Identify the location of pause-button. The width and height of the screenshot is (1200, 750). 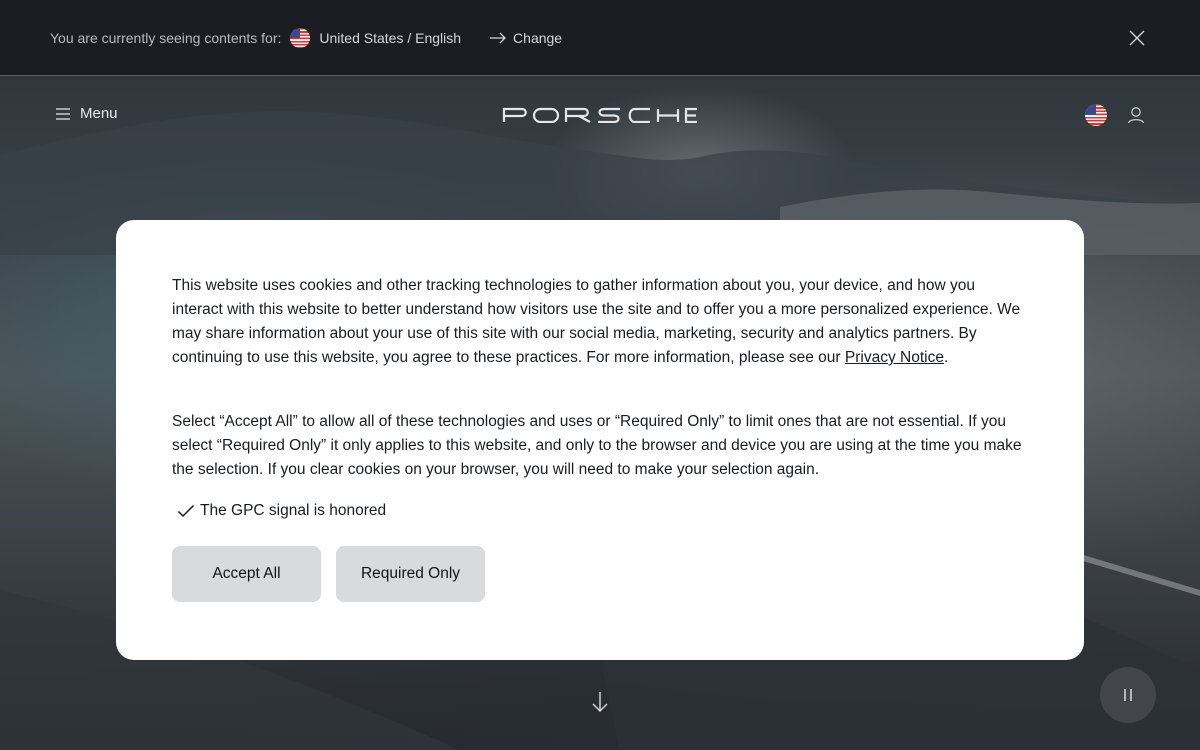
(1128, 695).